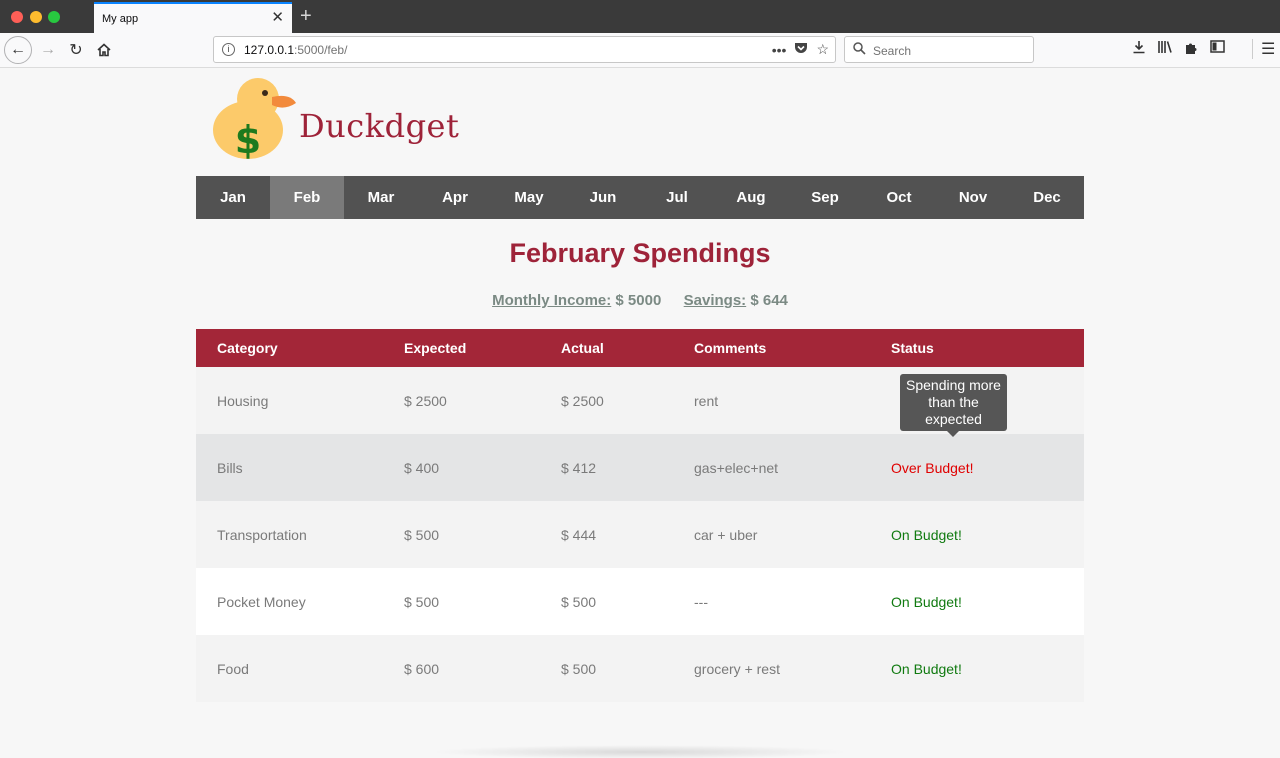 The width and height of the screenshot is (1280, 758). I want to click on sidebar-icon, so click(1217, 49).